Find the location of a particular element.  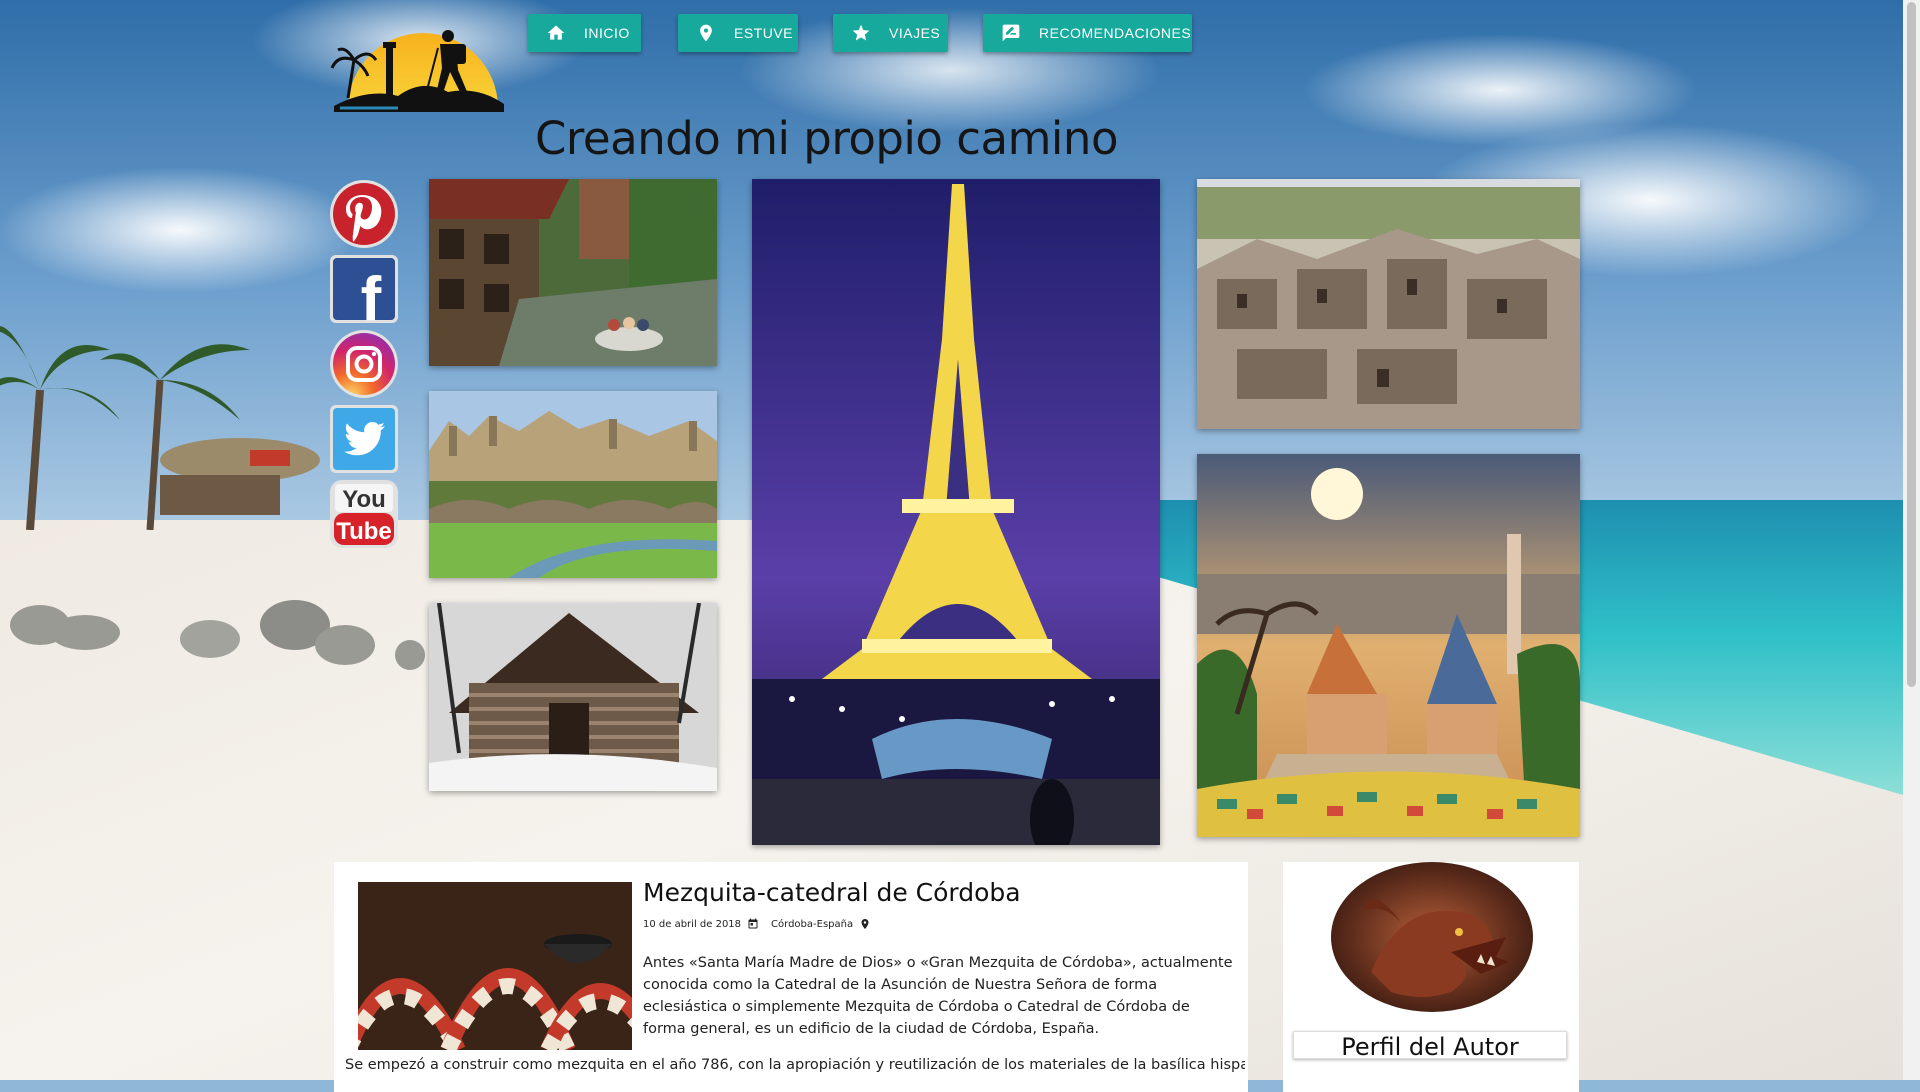

palm-trees is located at coordinates (160, 428).